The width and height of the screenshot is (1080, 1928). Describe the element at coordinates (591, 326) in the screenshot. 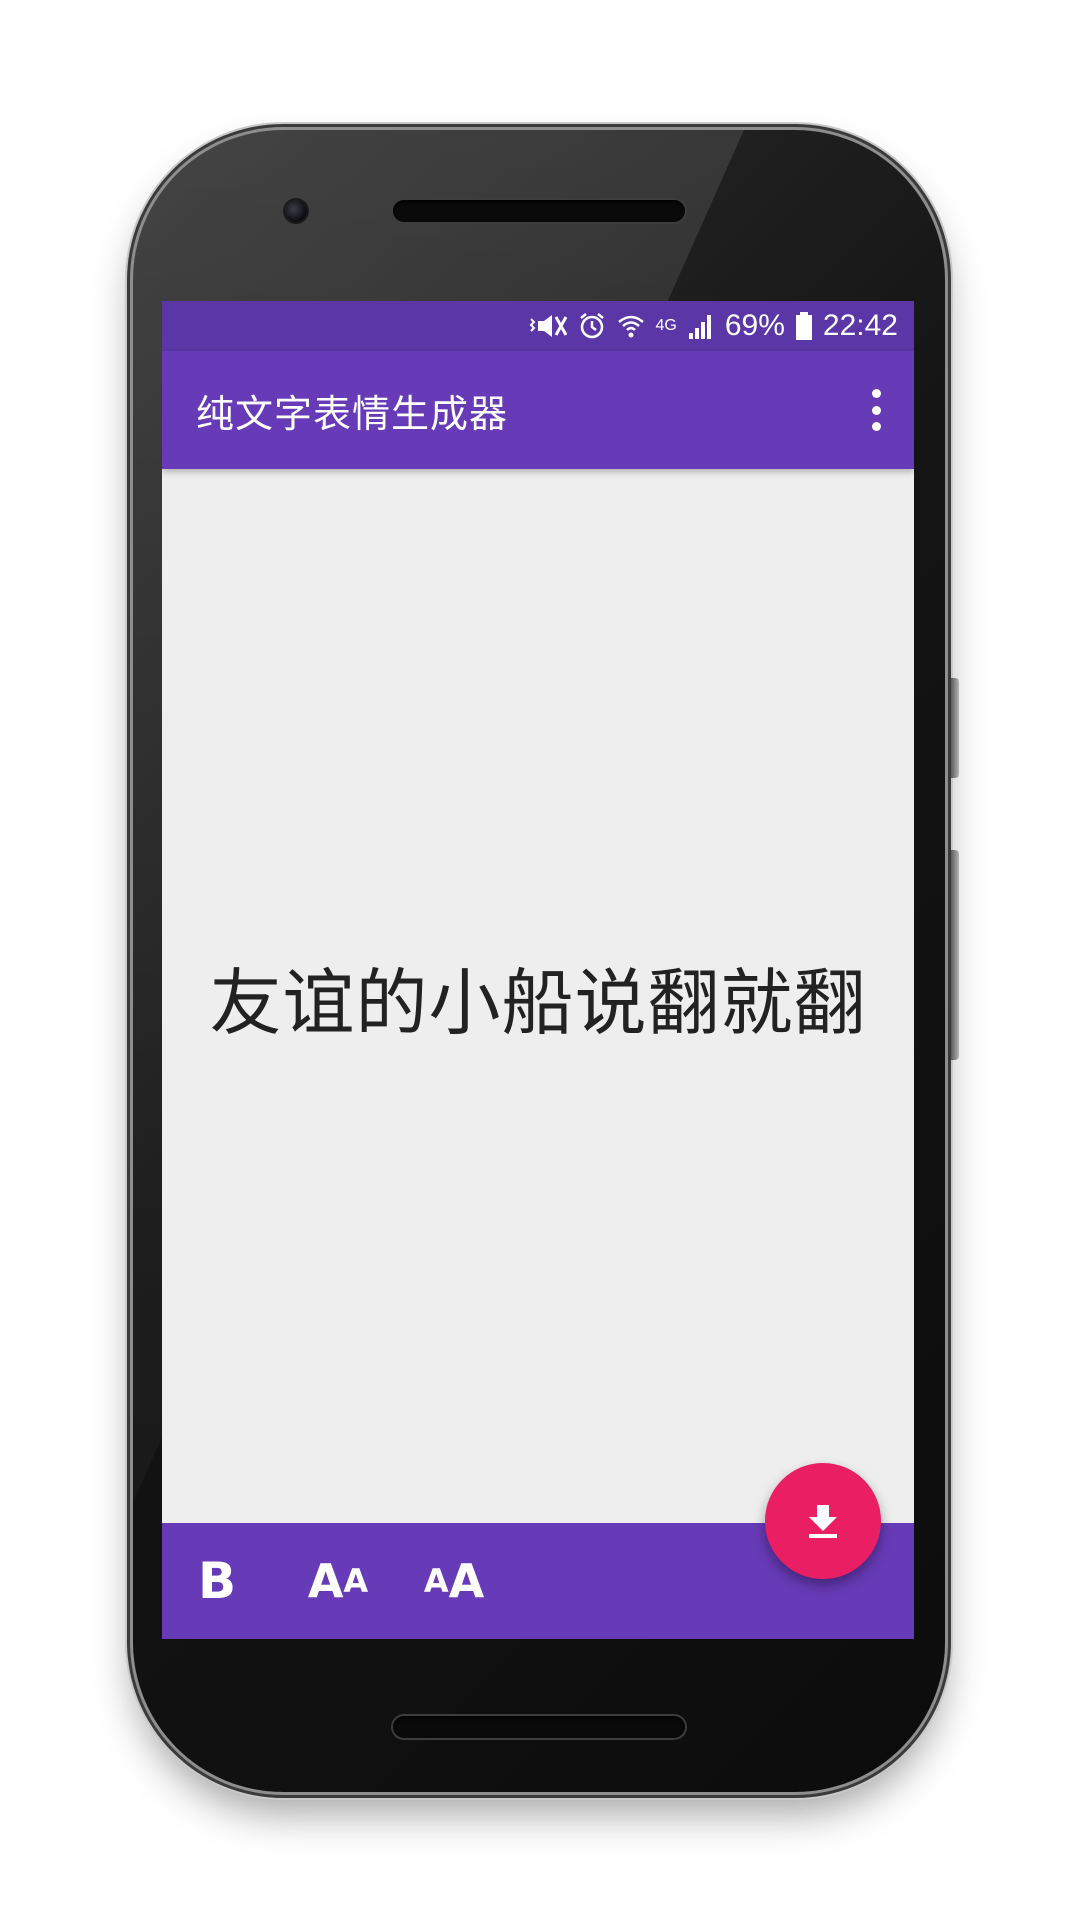

I see `alarm-icon` at that location.